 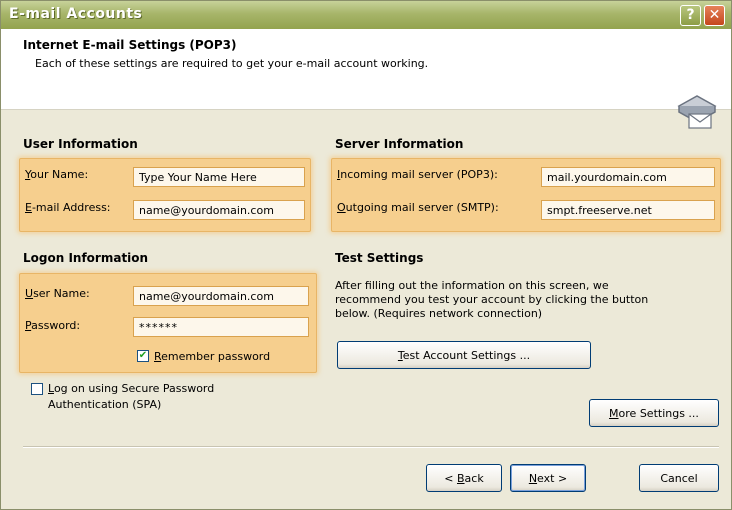 What do you see at coordinates (80, 144) in the screenshot?
I see `user-information-title: User Information` at bounding box center [80, 144].